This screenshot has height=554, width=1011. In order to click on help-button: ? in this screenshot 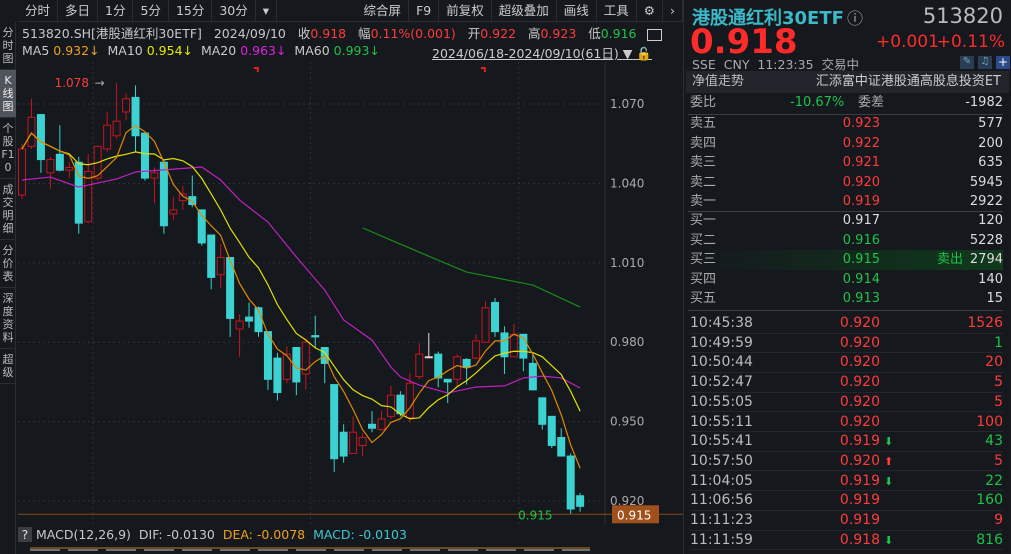, I will do `click(25, 534)`.